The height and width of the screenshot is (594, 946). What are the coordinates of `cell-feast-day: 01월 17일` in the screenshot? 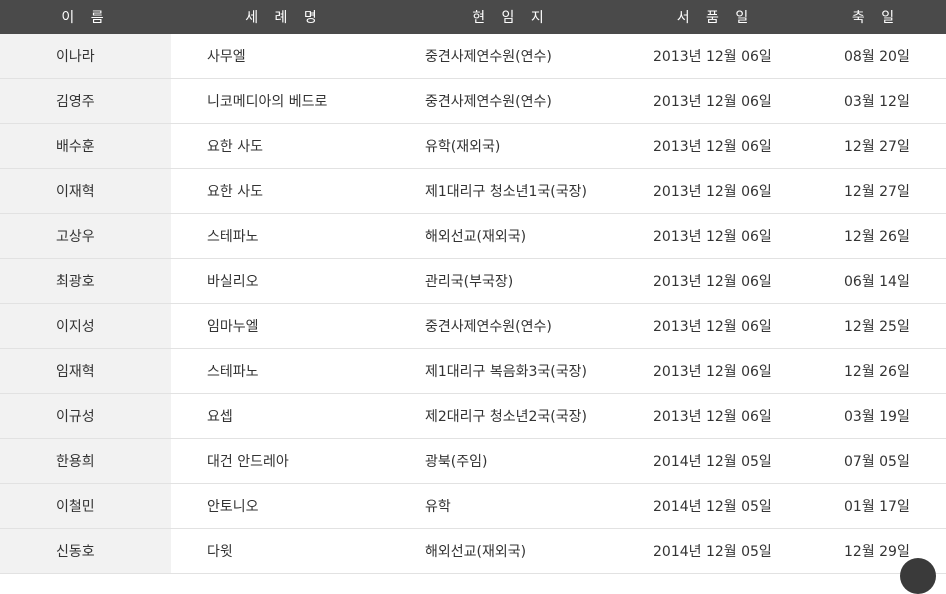 It's located at (876, 506).